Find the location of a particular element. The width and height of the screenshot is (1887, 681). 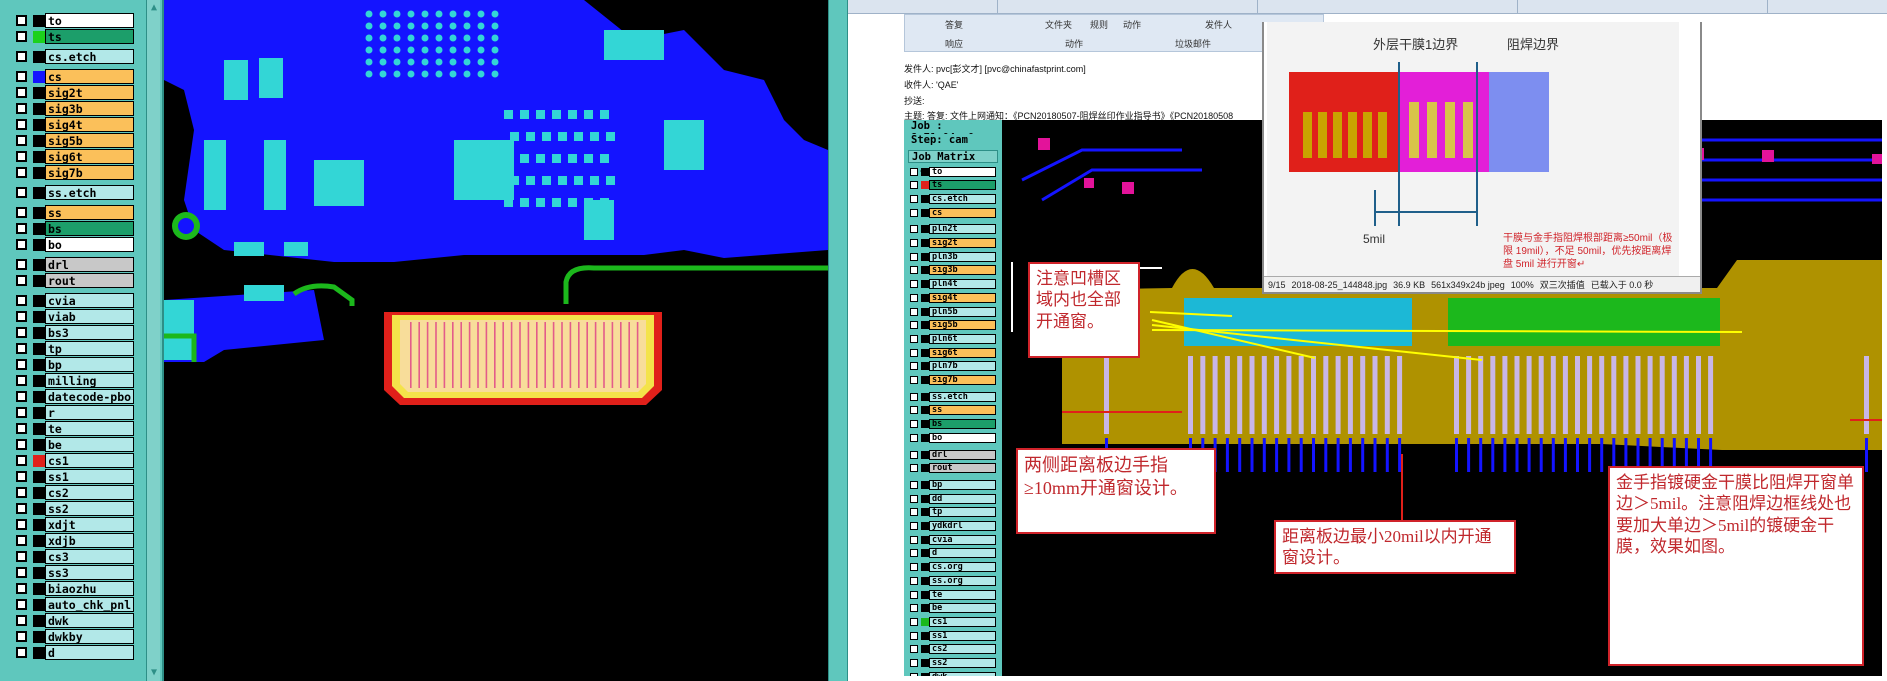

cam-layer-row-bo: bo is located at coordinates (953, 437).